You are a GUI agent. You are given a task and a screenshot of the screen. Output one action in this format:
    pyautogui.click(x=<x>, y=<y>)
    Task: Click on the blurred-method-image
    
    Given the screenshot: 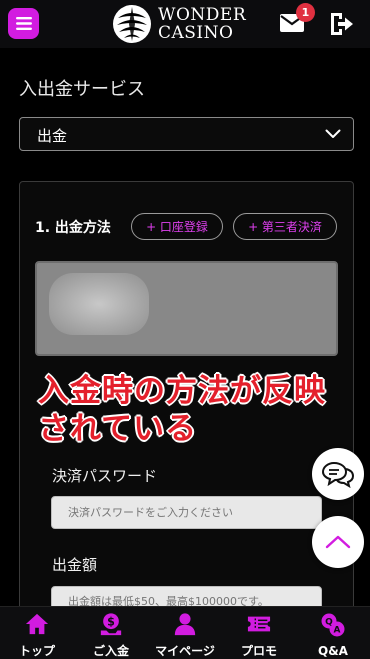 What is the action you would take?
    pyautogui.click(x=99, y=304)
    